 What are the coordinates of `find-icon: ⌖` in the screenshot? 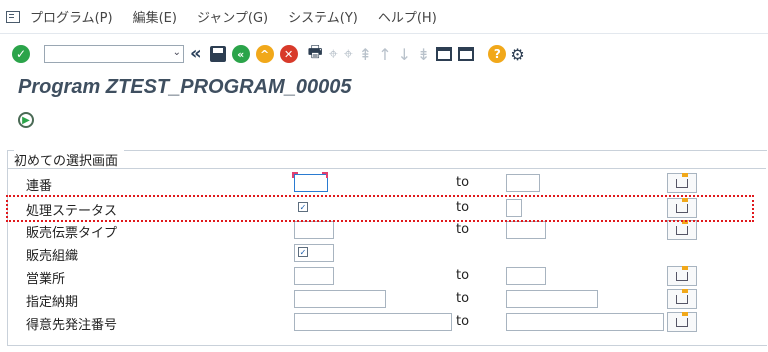 It's located at (333, 54).